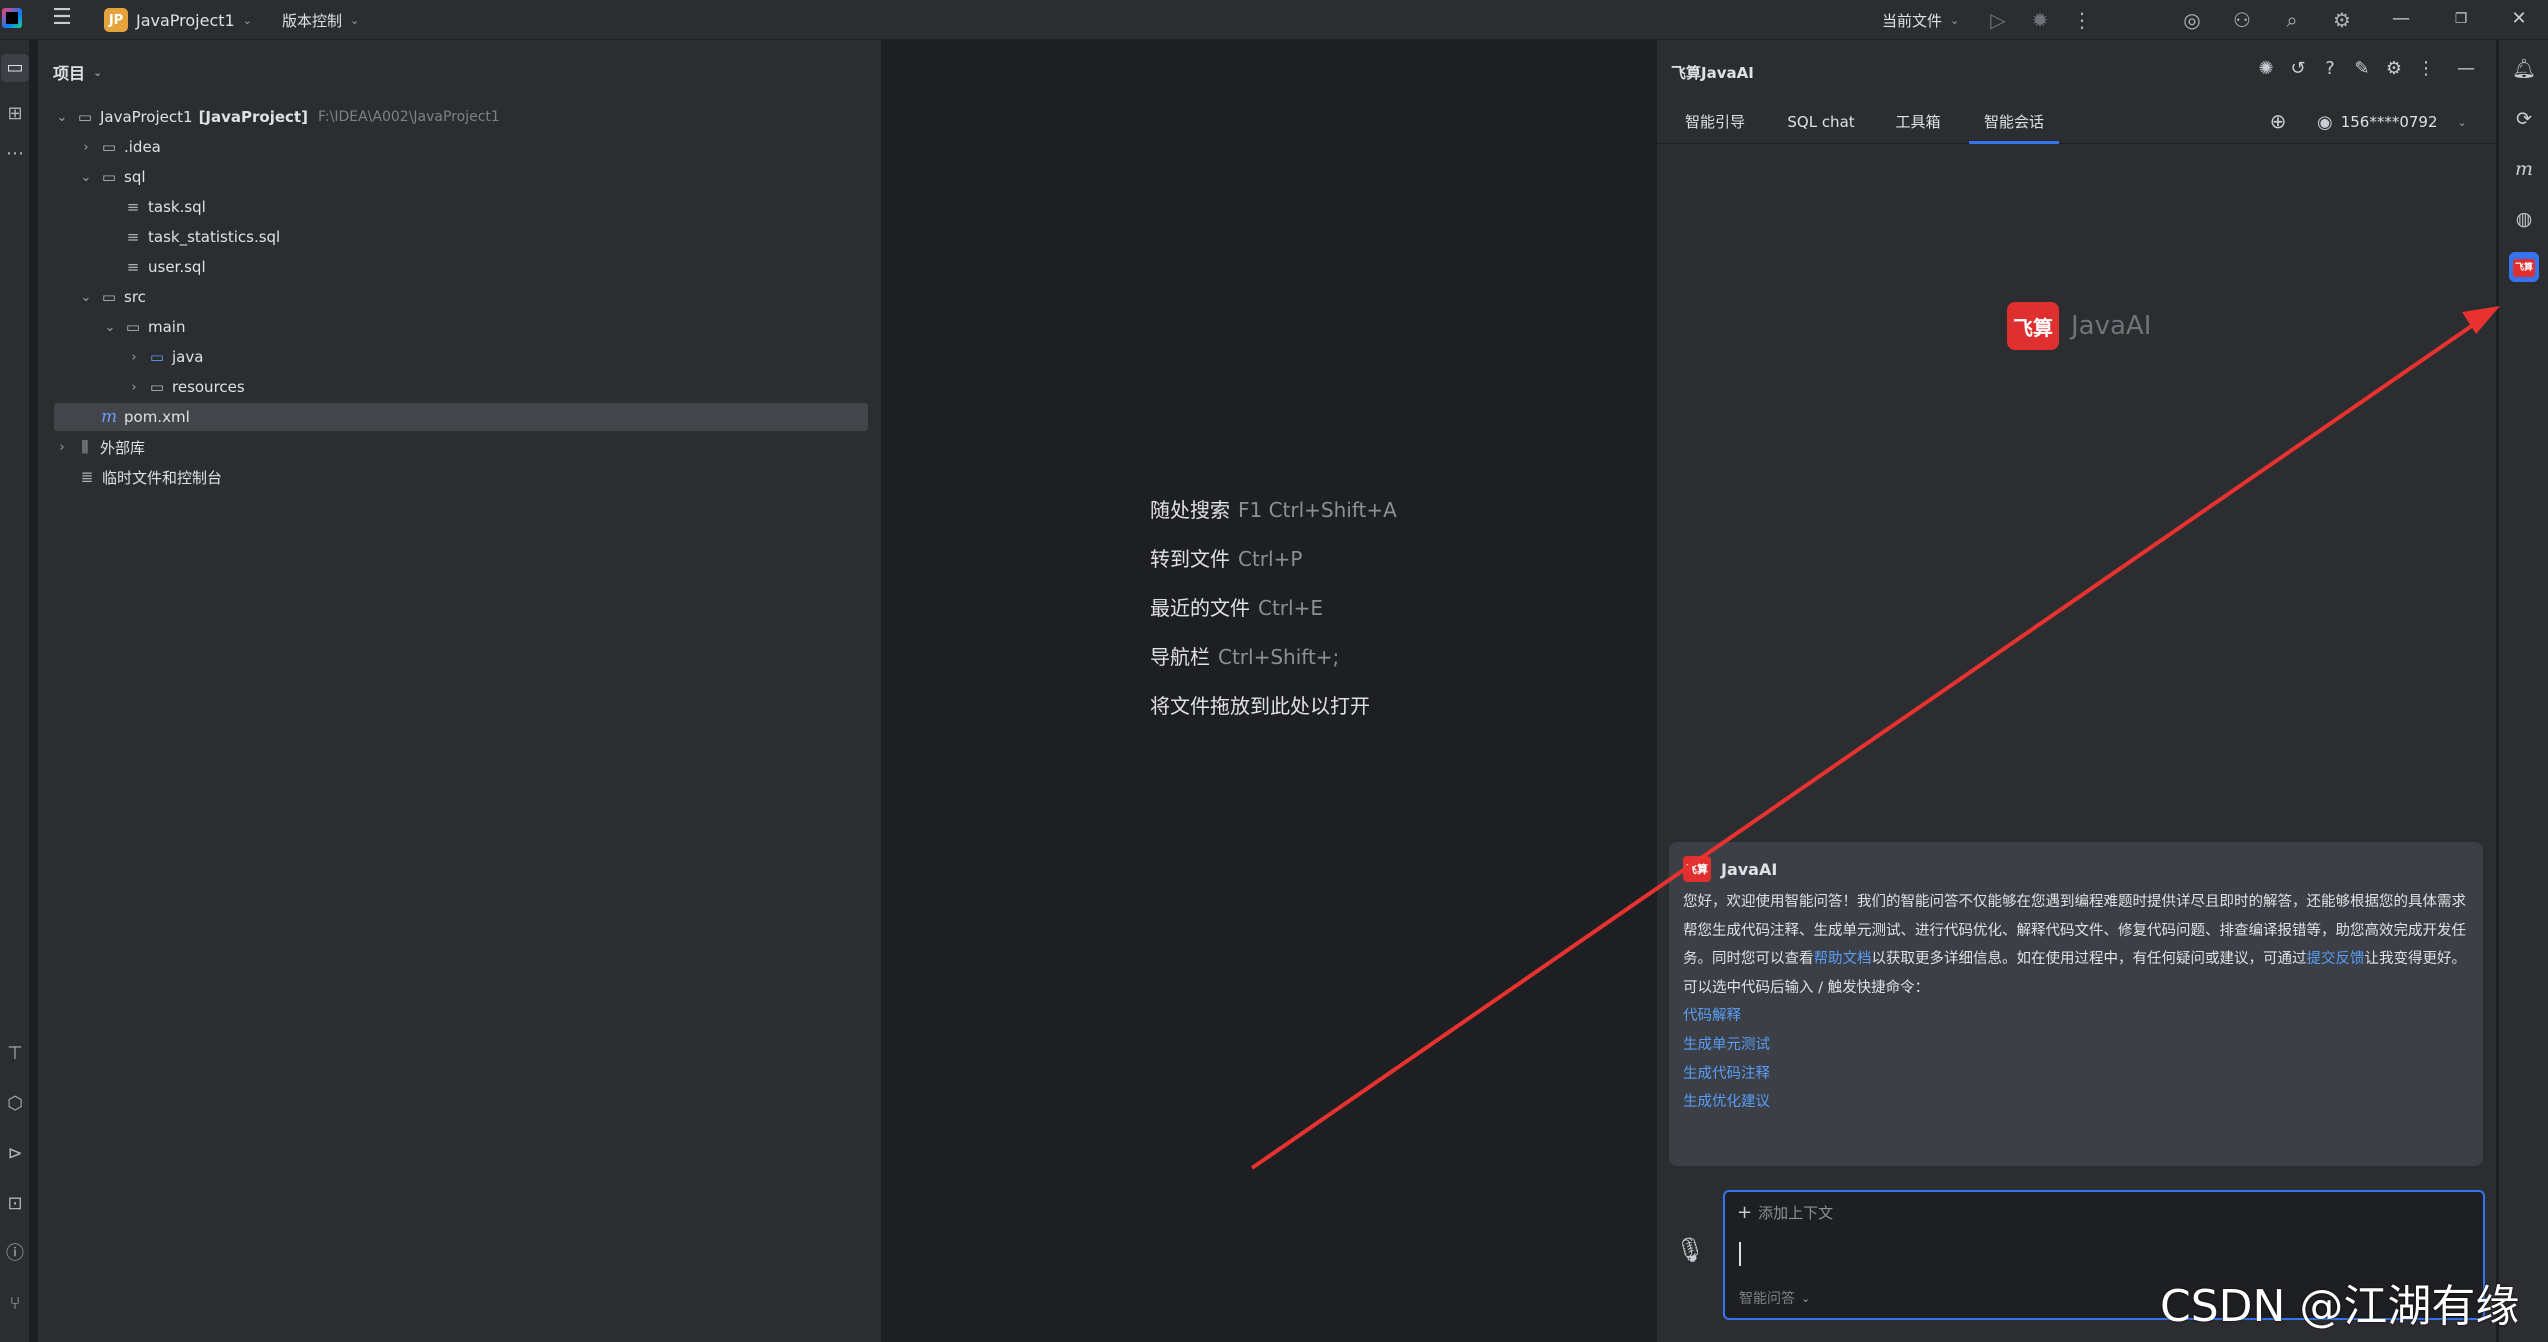 The height and width of the screenshot is (1342, 2548). Describe the element at coordinates (112, 297) in the screenshot. I see `tree-item-src: ⌄ ▭ src` at that location.